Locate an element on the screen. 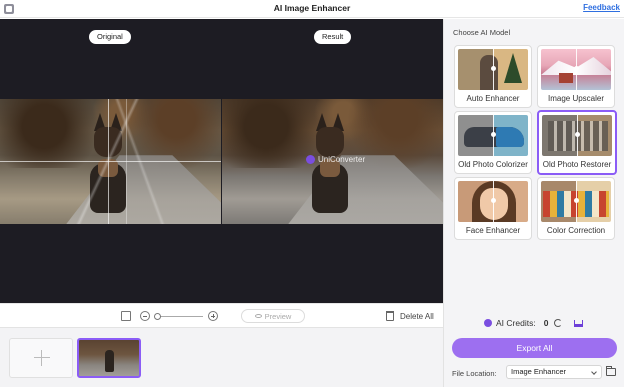  preview-button-label: Preview is located at coordinates (278, 316).